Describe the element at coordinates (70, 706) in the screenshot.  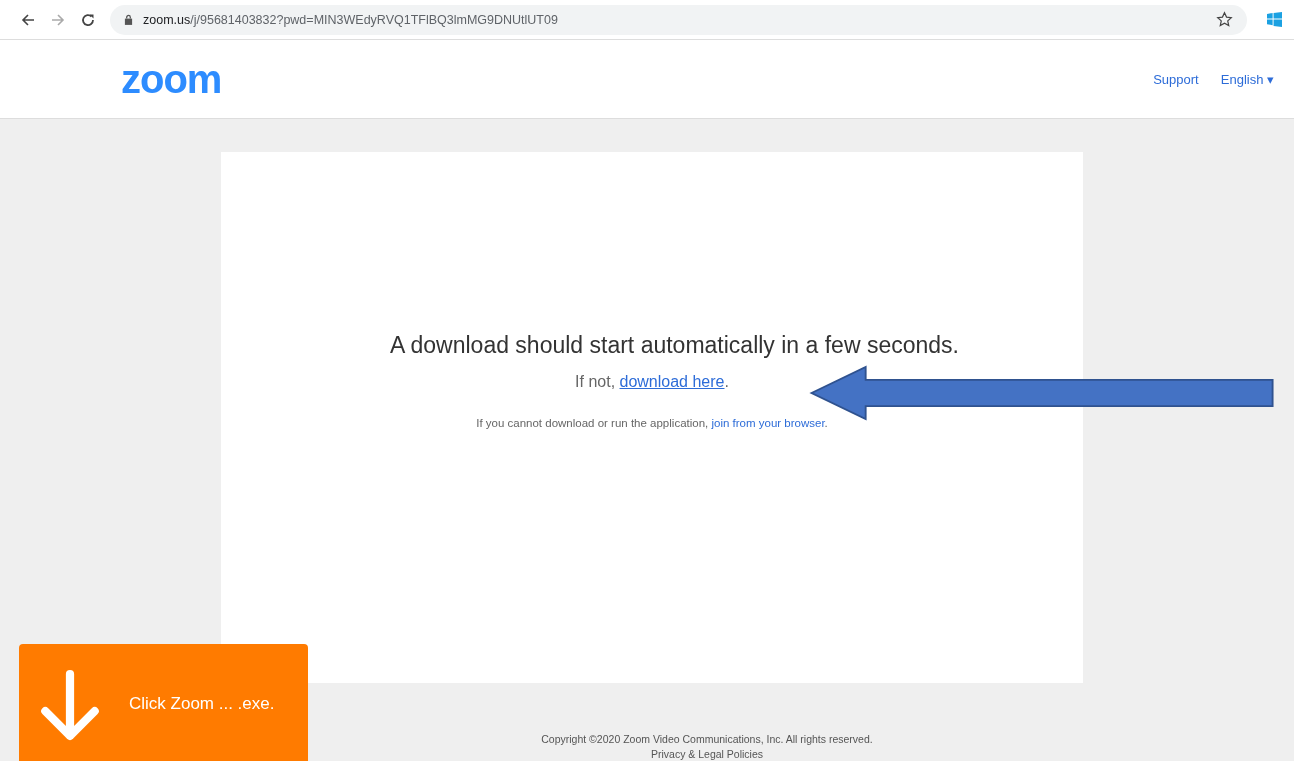
I see `down-arrow-icon` at that location.